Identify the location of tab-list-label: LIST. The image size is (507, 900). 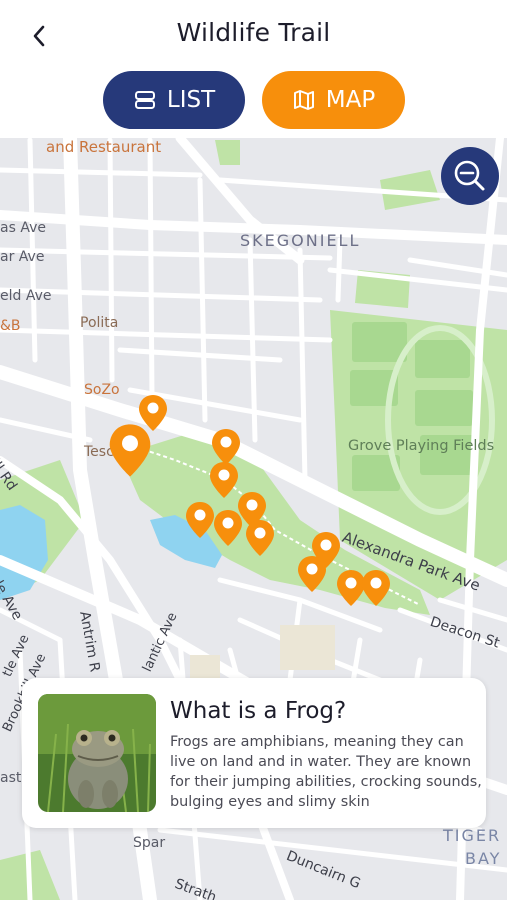
(191, 100).